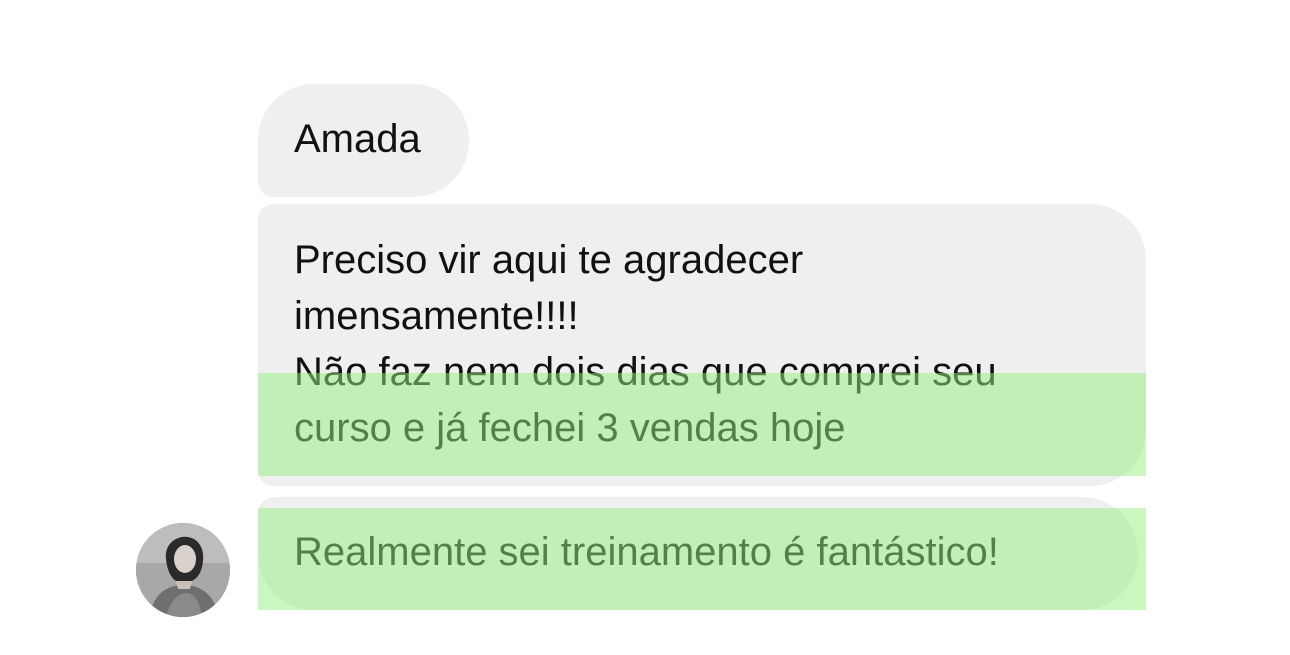  Describe the element at coordinates (357, 139) in the screenshot. I see `message-text: Amada` at that location.